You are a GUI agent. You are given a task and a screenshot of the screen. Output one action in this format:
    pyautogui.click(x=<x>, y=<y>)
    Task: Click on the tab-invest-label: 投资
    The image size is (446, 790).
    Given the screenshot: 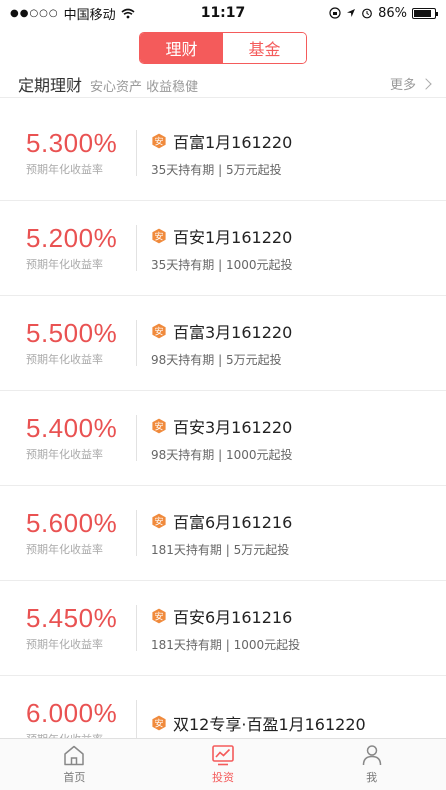 What is the action you would take?
    pyautogui.click(x=223, y=777)
    